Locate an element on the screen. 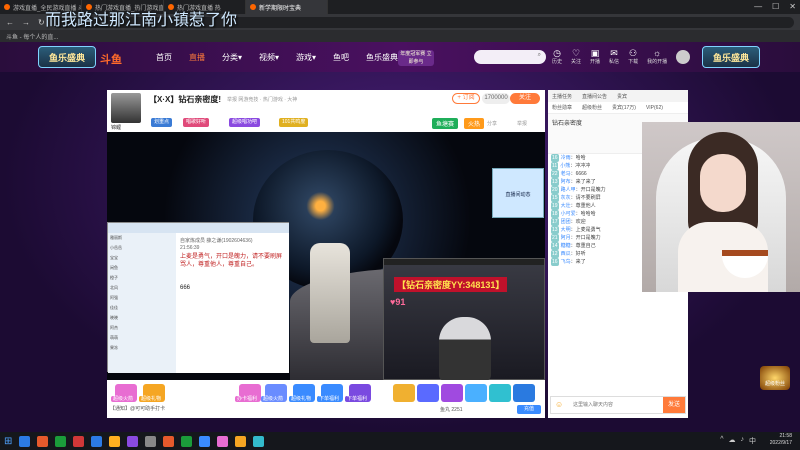 The width and height of the screenshot is (800, 450). maximize-icon: ☐ is located at coordinates (775, 6).